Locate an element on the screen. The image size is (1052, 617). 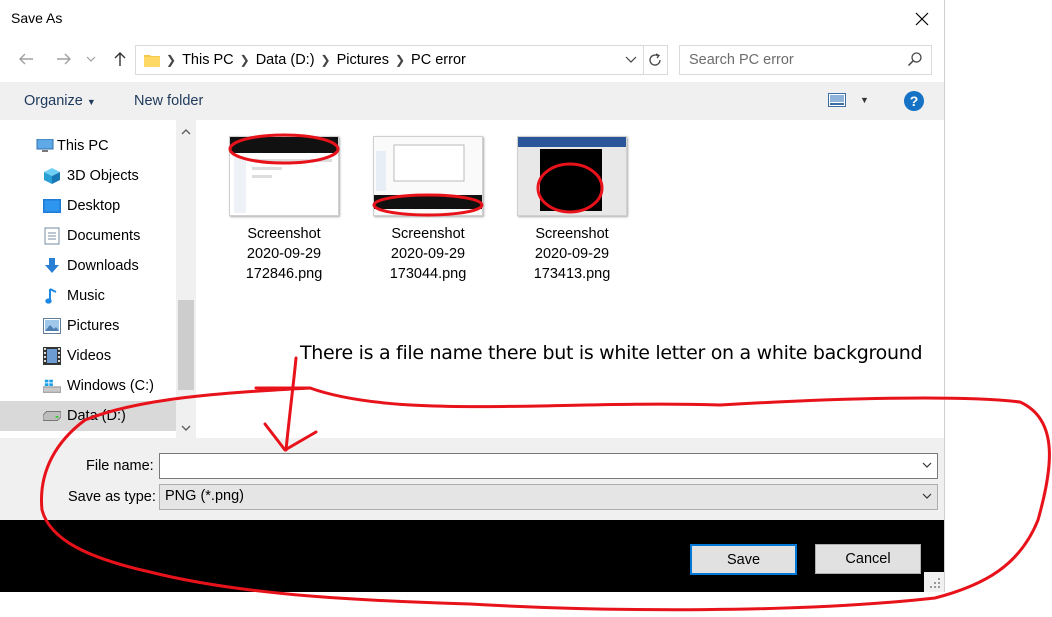
chevron-up-icon is located at coordinates (186, 132).